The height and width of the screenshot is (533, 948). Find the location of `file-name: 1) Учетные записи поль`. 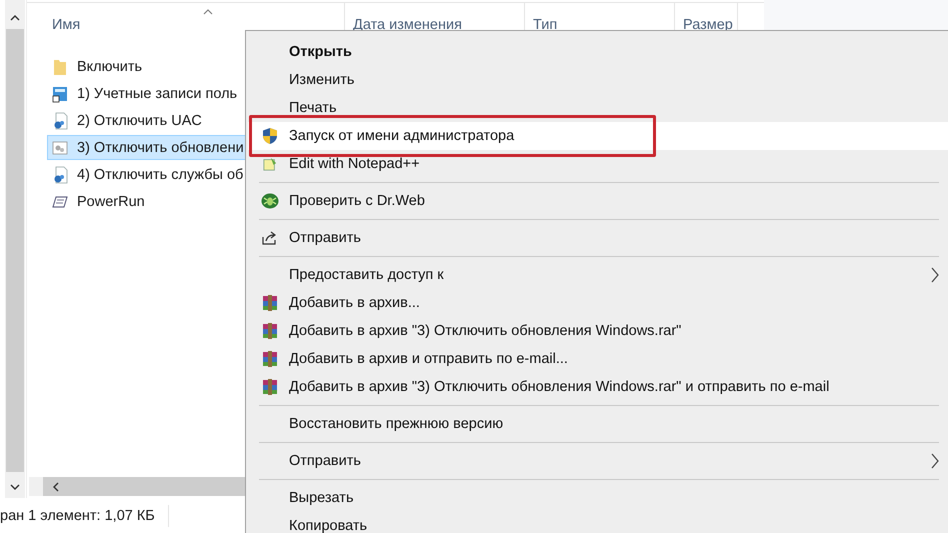

file-name: 1) Учетные записи поль is located at coordinates (157, 94).